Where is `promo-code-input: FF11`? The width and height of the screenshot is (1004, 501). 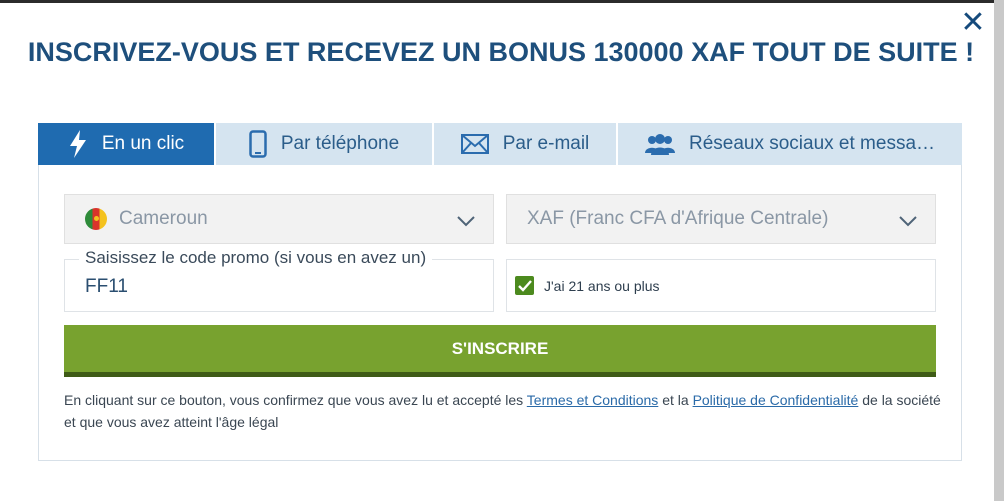 promo-code-input: FF11 is located at coordinates (106, 287).